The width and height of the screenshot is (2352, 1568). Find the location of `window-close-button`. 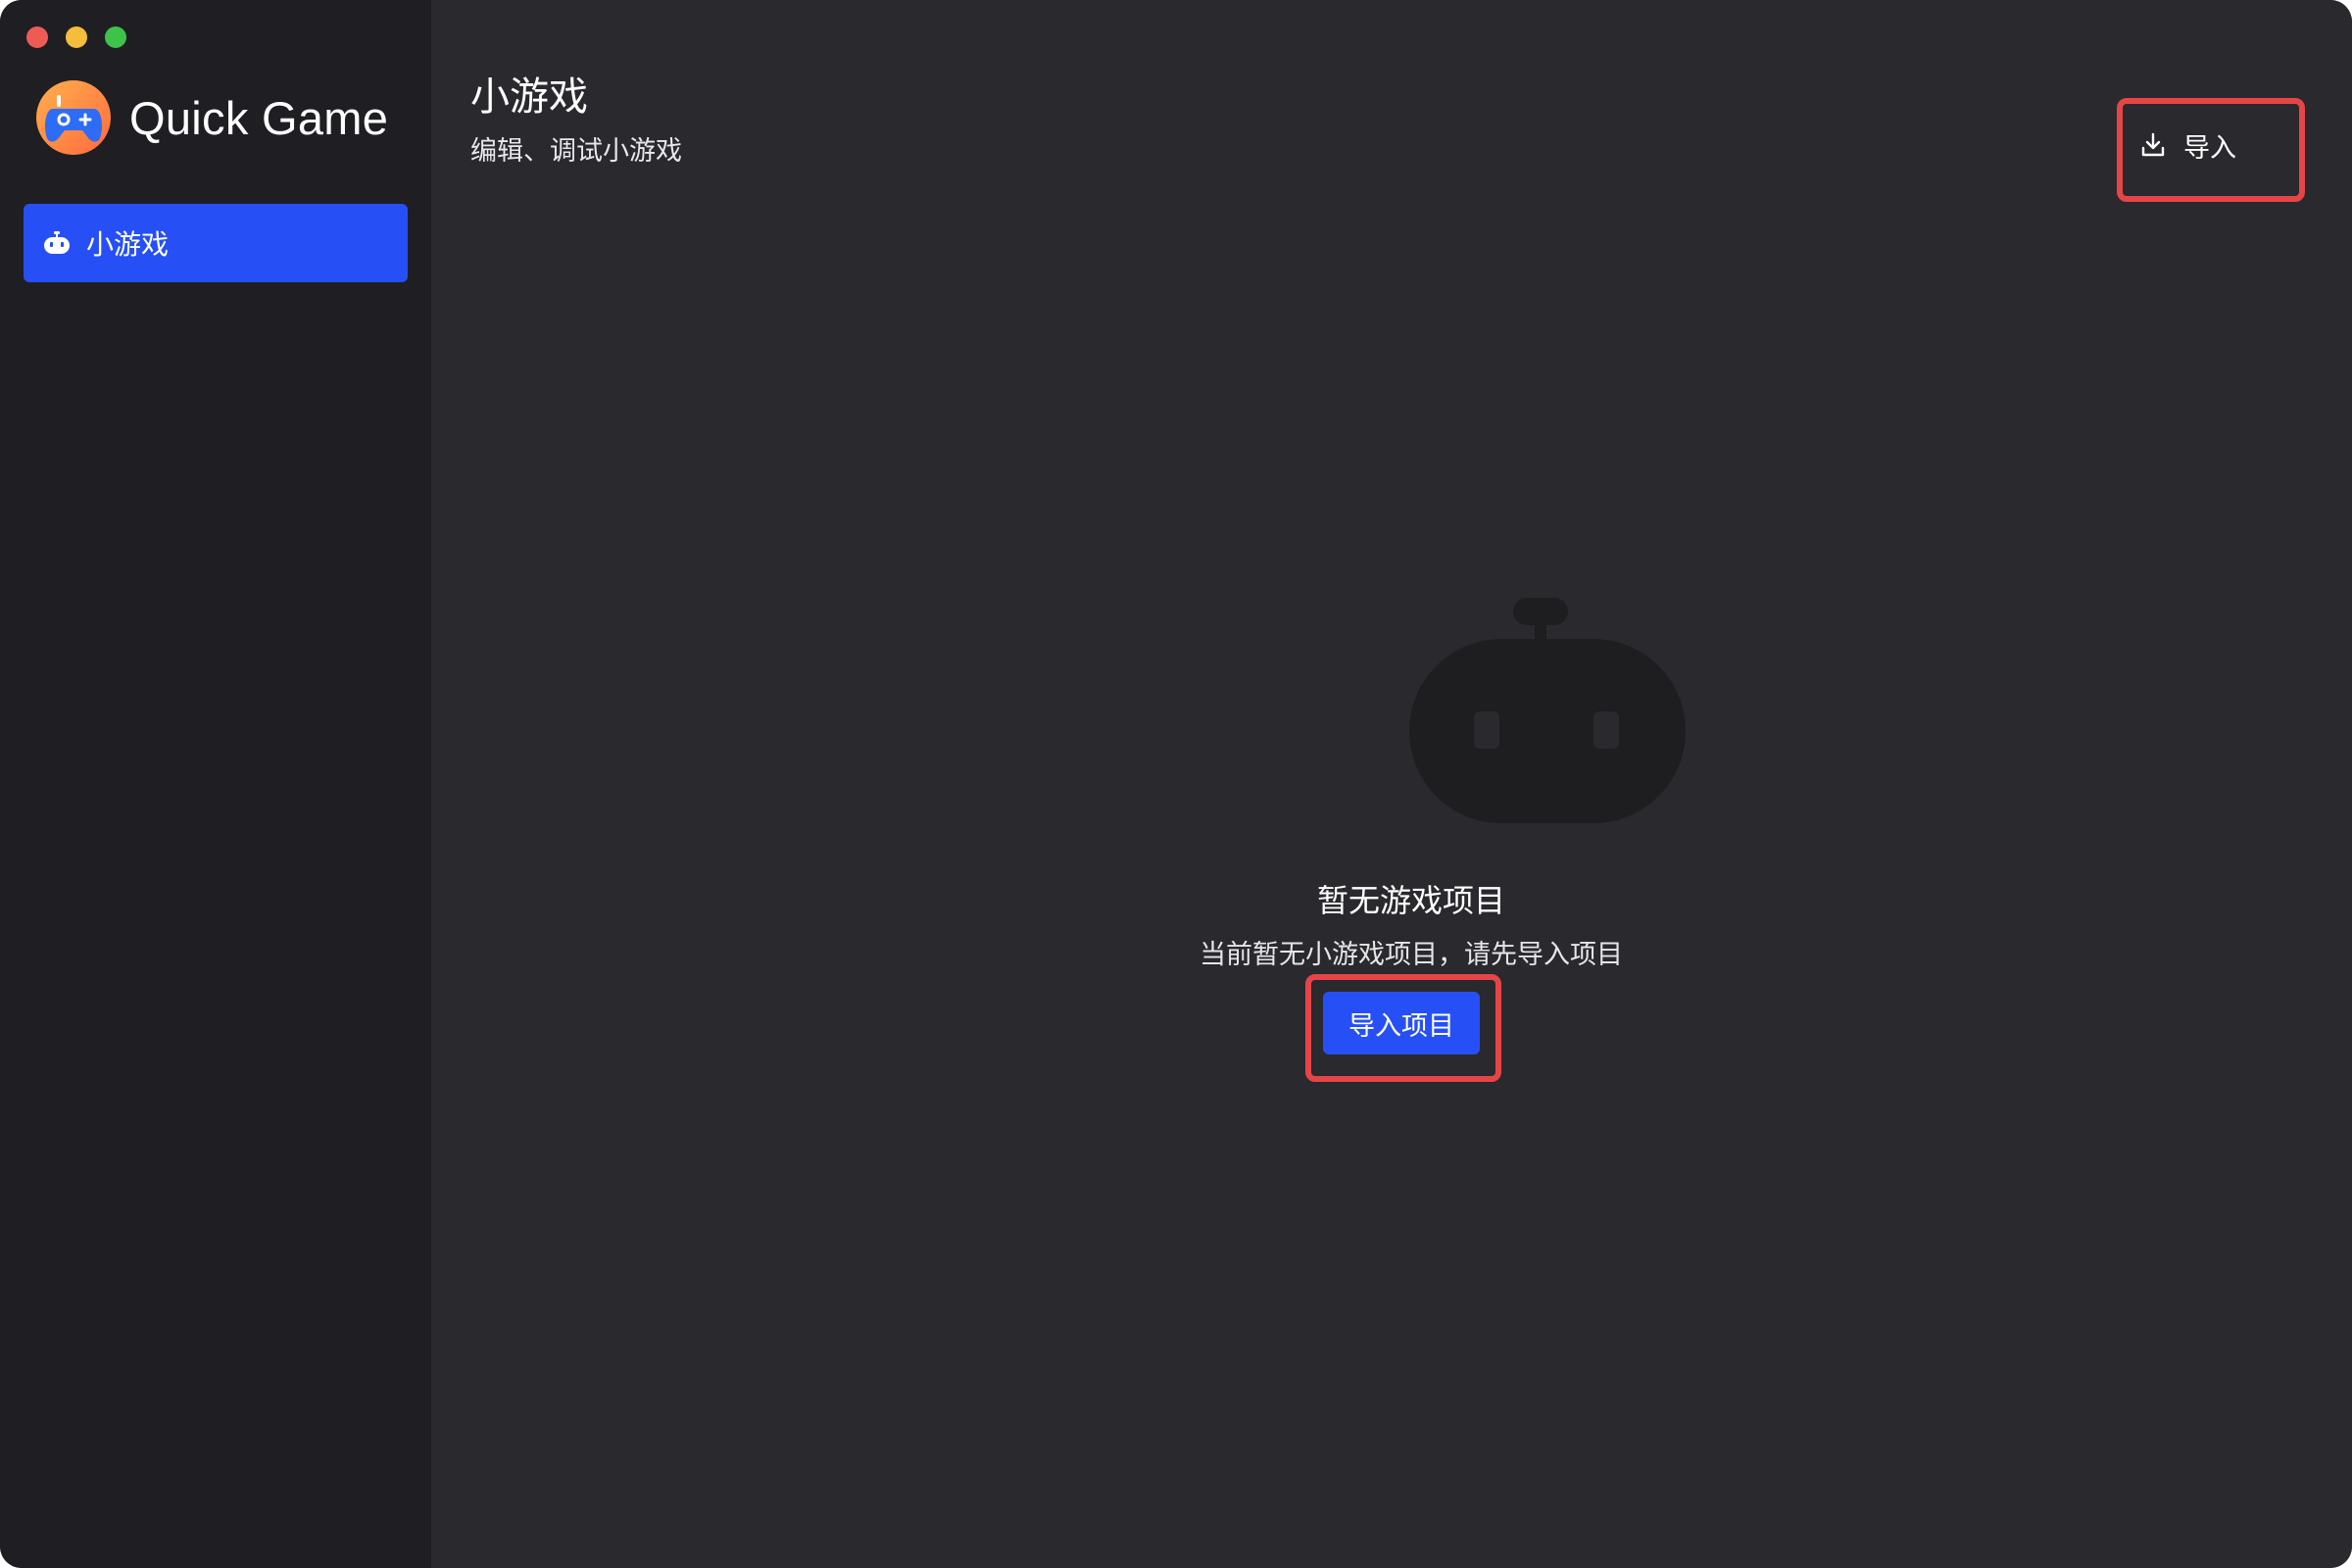

window-close-button is located at coordinates (37, 37).